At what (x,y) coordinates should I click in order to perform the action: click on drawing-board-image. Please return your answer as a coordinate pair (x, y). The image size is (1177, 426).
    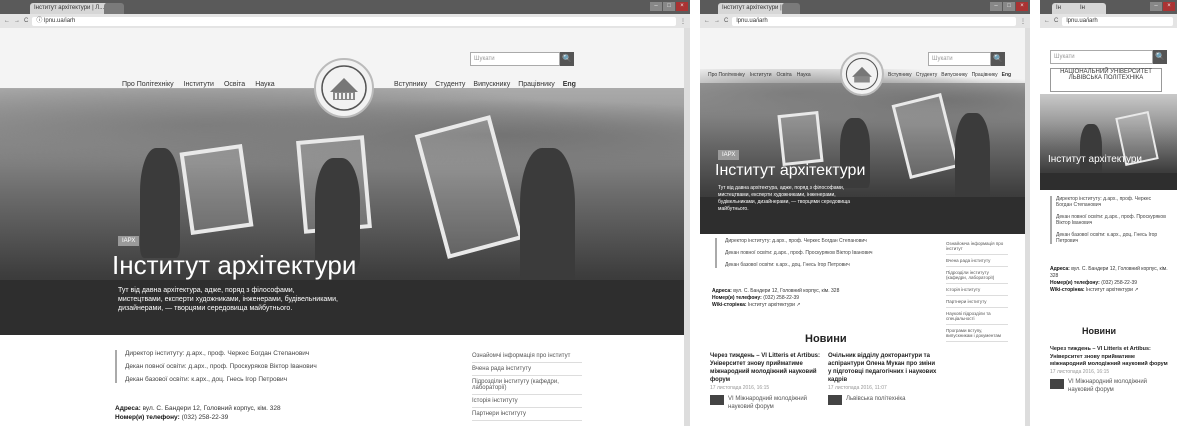
    Looking at the image, I should click on (800, 138).